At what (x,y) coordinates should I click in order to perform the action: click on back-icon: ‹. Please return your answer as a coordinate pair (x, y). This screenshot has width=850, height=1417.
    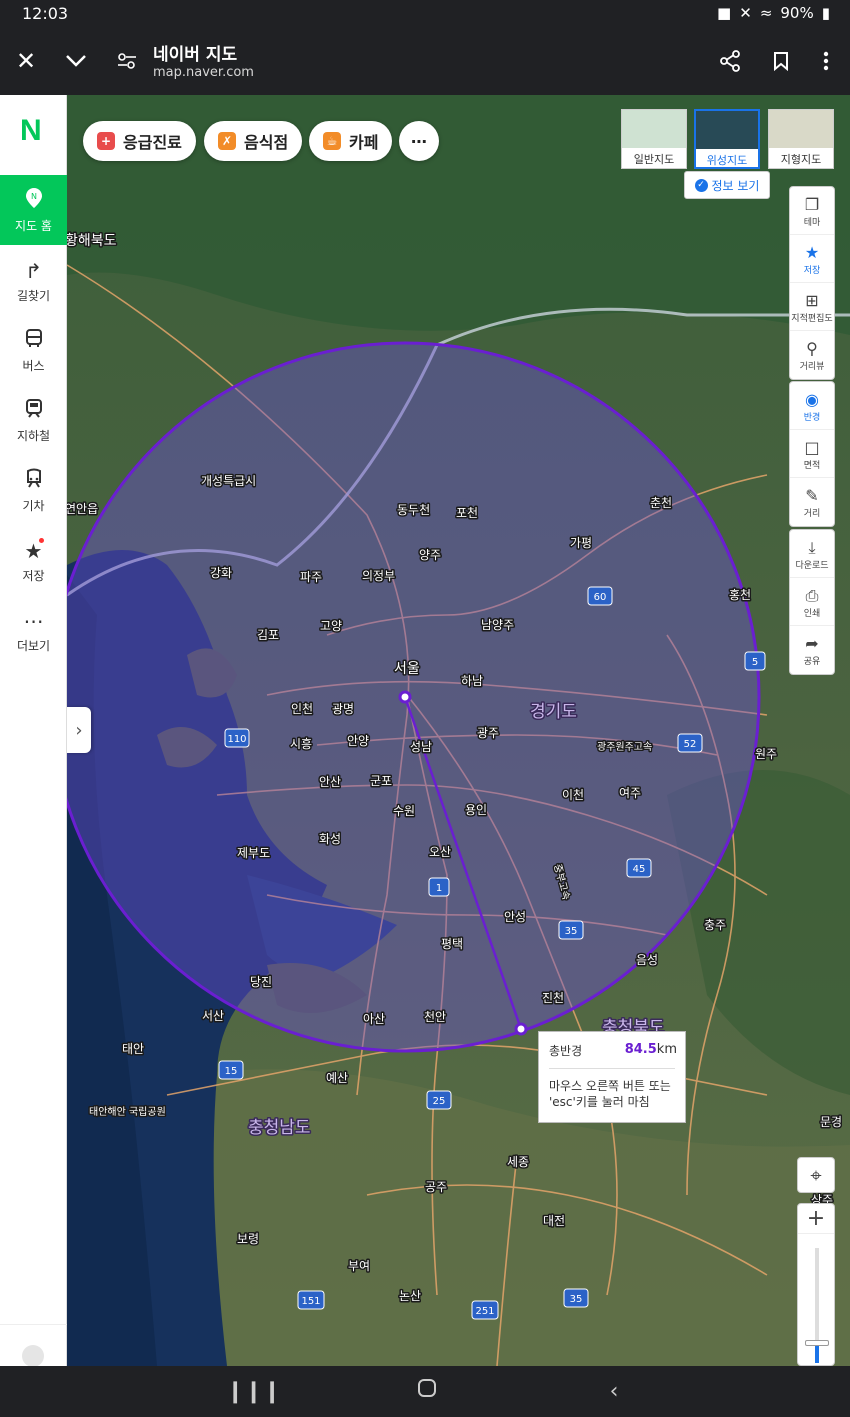
    Looking at the image, I should click on (614, 1392).